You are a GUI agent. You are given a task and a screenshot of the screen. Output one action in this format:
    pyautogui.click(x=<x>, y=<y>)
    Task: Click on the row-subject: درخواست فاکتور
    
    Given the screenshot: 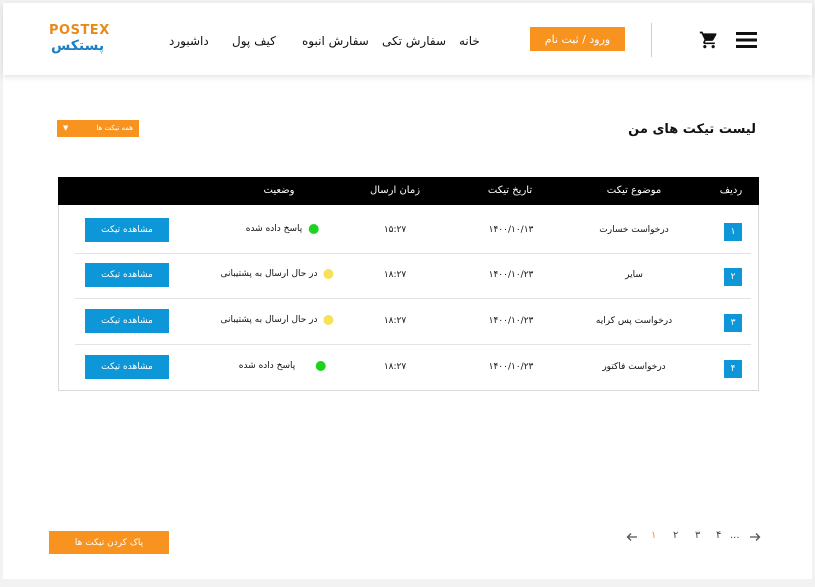 What is the action you would take?
    pyautogui.click(x=634, y=367)
    